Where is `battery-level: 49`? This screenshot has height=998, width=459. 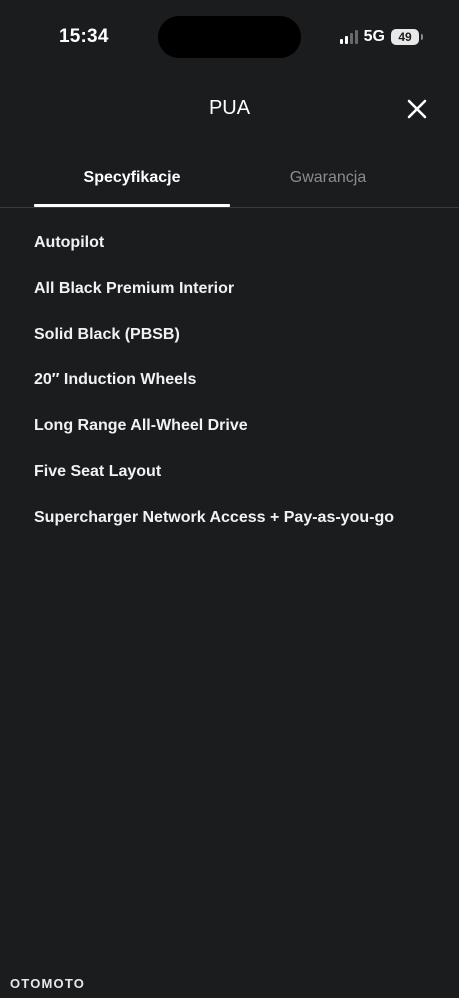 battery-level: 49 is located at coordinates (405, 37).